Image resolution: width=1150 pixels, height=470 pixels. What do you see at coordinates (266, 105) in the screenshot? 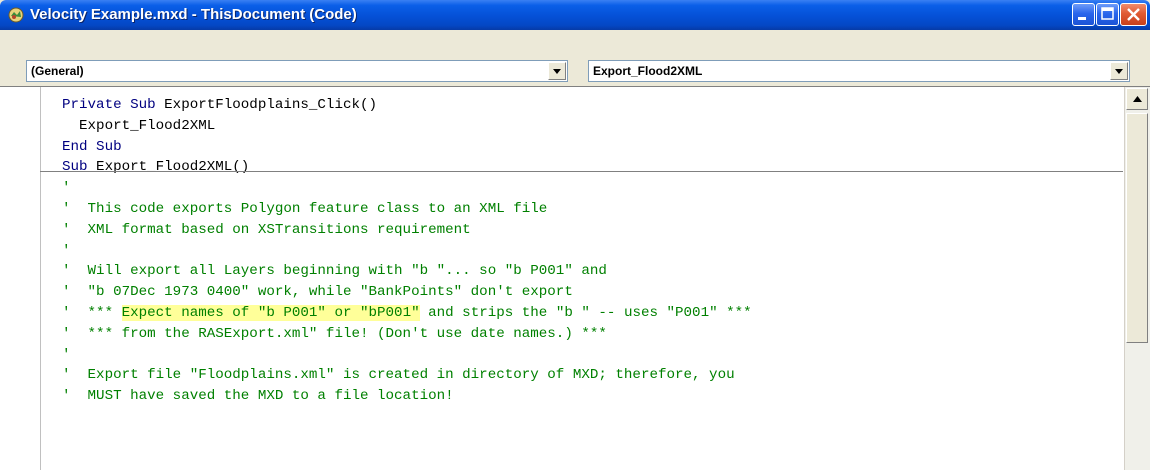
I see `code-token: ExportFloodplains_Click()` at bounding box center [266, 105].